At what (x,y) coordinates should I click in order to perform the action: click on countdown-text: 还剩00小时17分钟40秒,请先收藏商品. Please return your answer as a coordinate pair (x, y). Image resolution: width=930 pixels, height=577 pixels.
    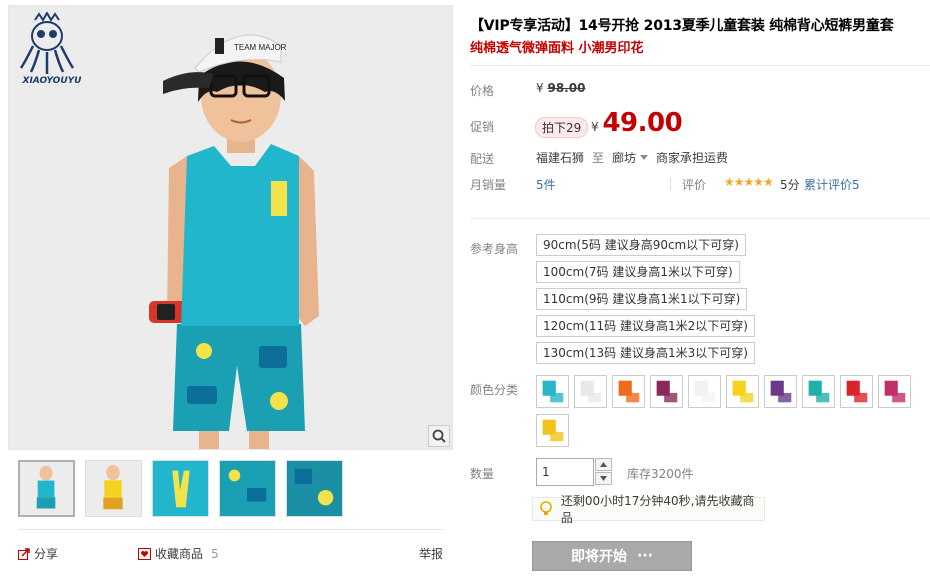
    Looking at the image, I should click on (657, 509).